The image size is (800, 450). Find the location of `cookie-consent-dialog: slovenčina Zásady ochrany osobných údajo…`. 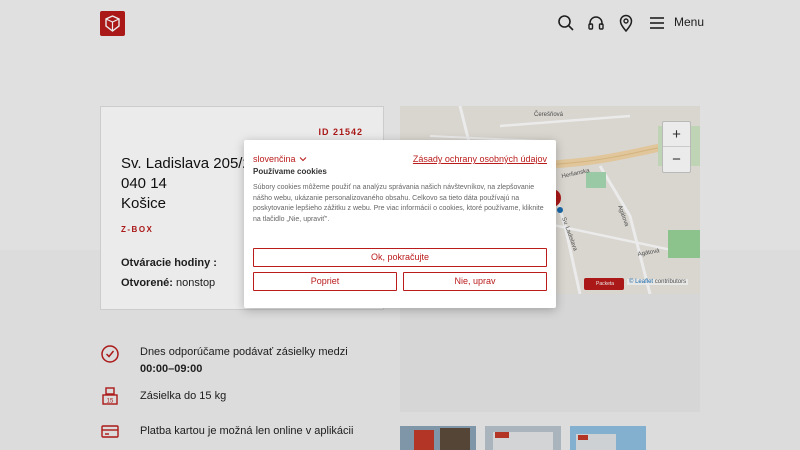

cookie-consent-dialog: slovenčina Zásady ochrany osobných údajo… is located at coordinates (400, 224).